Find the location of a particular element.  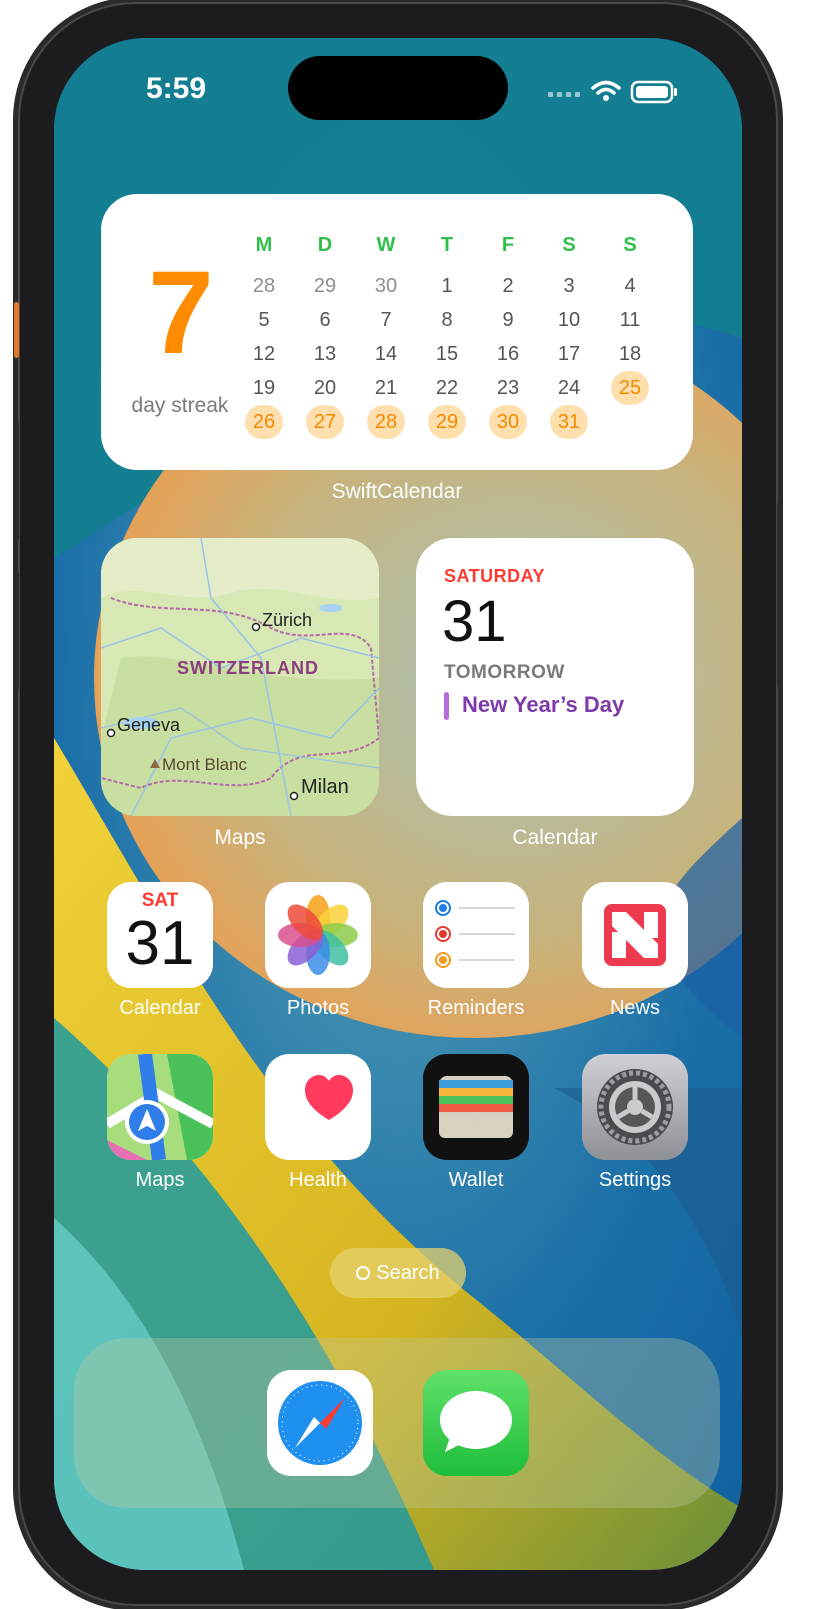

side-button is located at coordinates (779, 595).